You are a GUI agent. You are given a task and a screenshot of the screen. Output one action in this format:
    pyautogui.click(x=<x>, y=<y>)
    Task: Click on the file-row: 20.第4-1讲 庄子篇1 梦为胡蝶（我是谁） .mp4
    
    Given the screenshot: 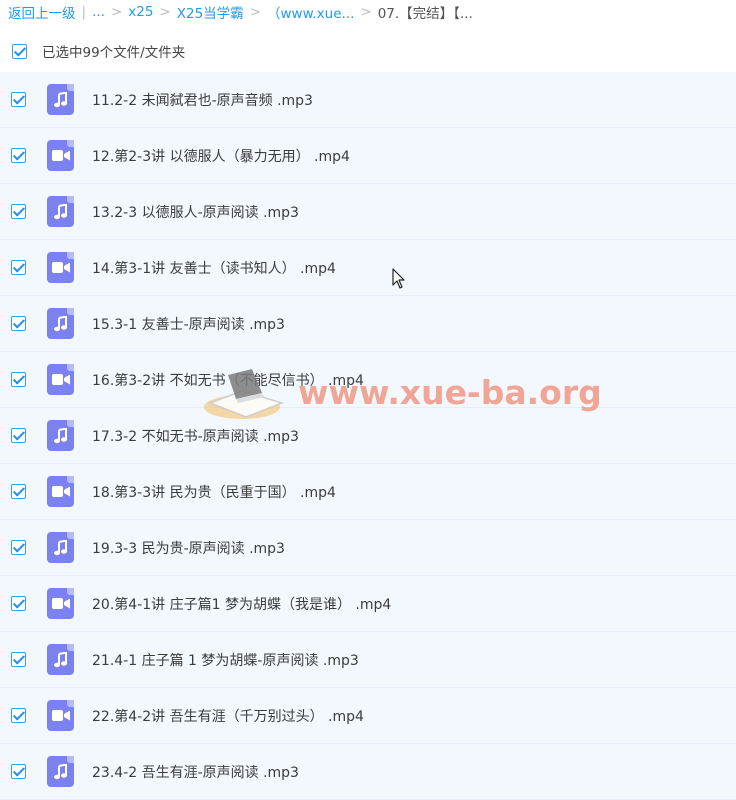 What is the action you would take?
    pyautogui.click(x=368, y=604)
    